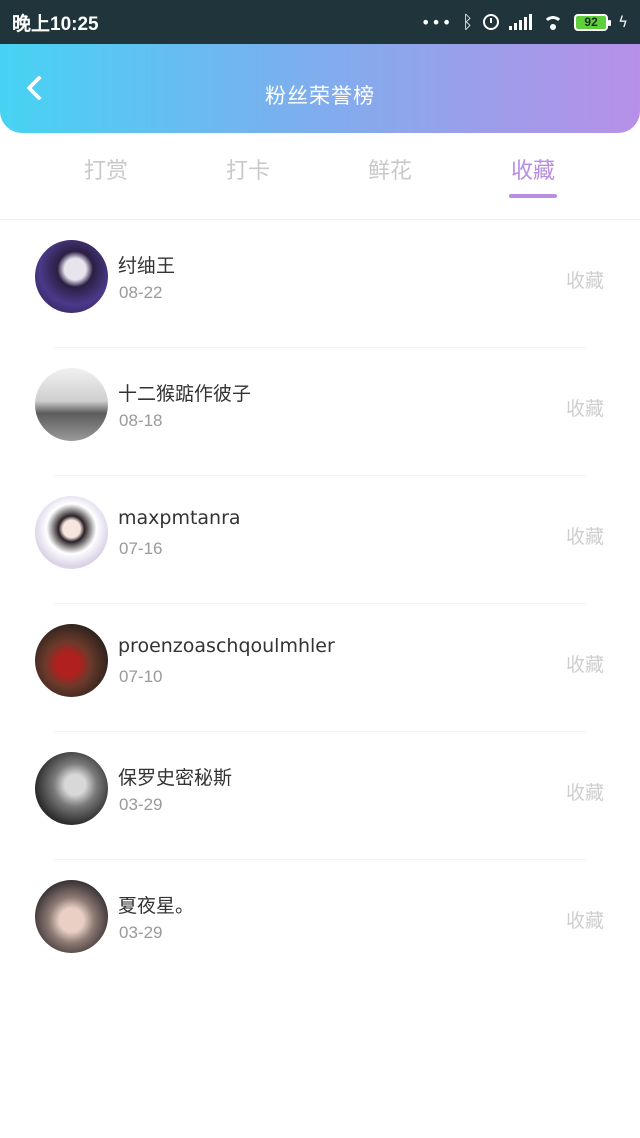  What do you see at coordinates (319, 284) in the screenshot?
I see `list-item: 纣䌷王 08-22 收藏` at bounding box center [319, 284].